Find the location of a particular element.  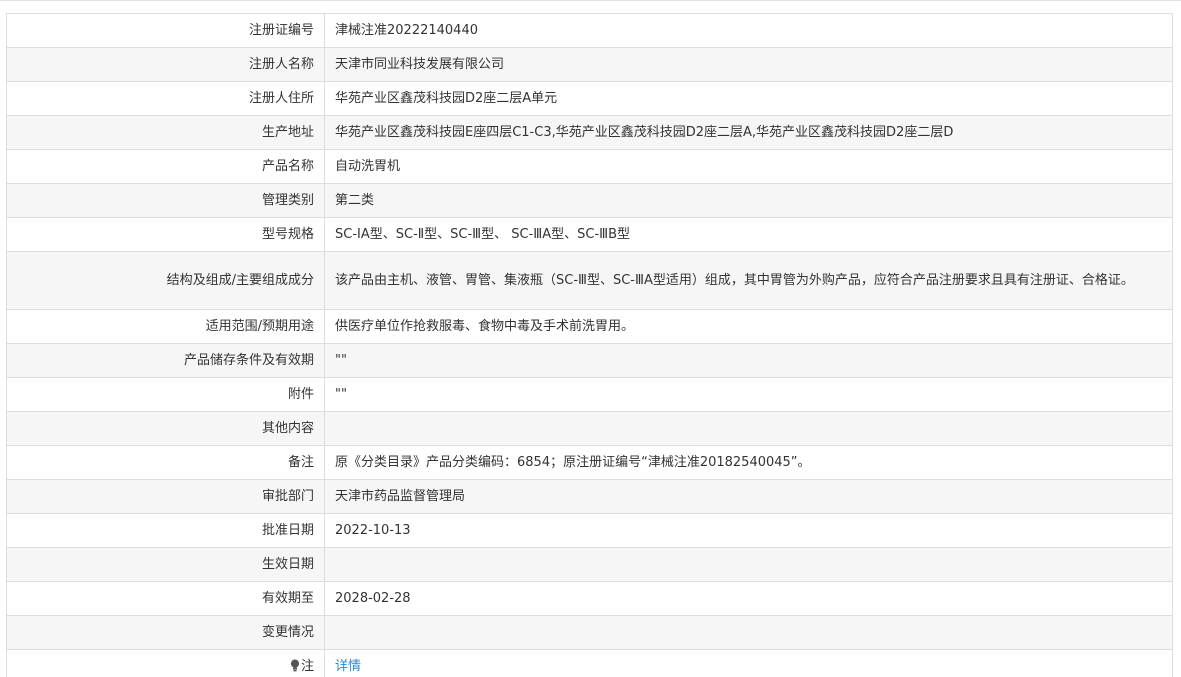

note-label: 注 is located at coordinates (307, 666).